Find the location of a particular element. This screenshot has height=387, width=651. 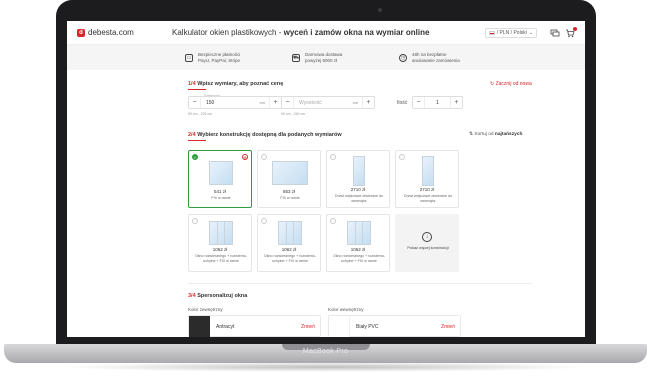

benefit-delivery: ⛟ Darmowa dostawa powyżej 6000 zł is located at coordinates (329, 58).